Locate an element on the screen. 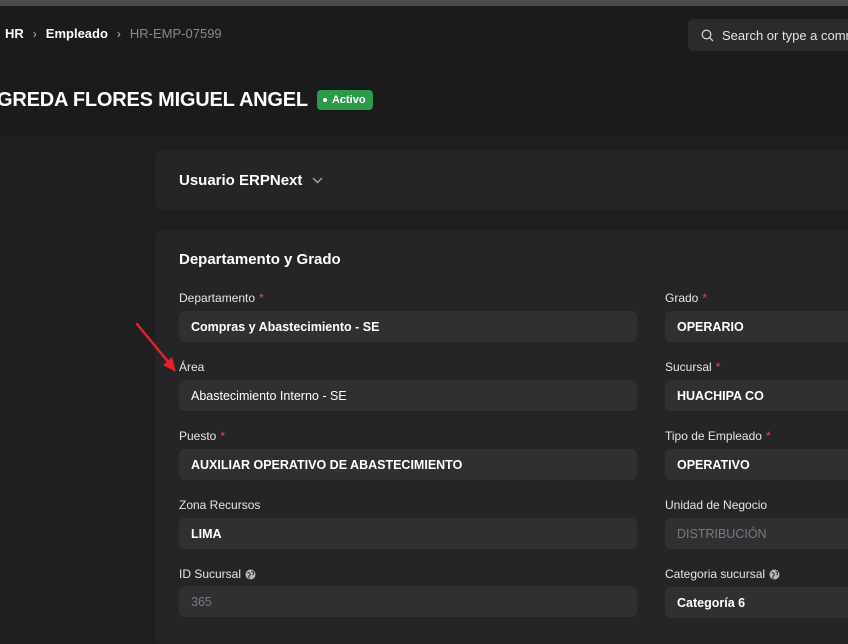 This screenshot has width=848, height=644. id-sucursal-label-text: ID Sucursal is located at coordinates (210, 574).